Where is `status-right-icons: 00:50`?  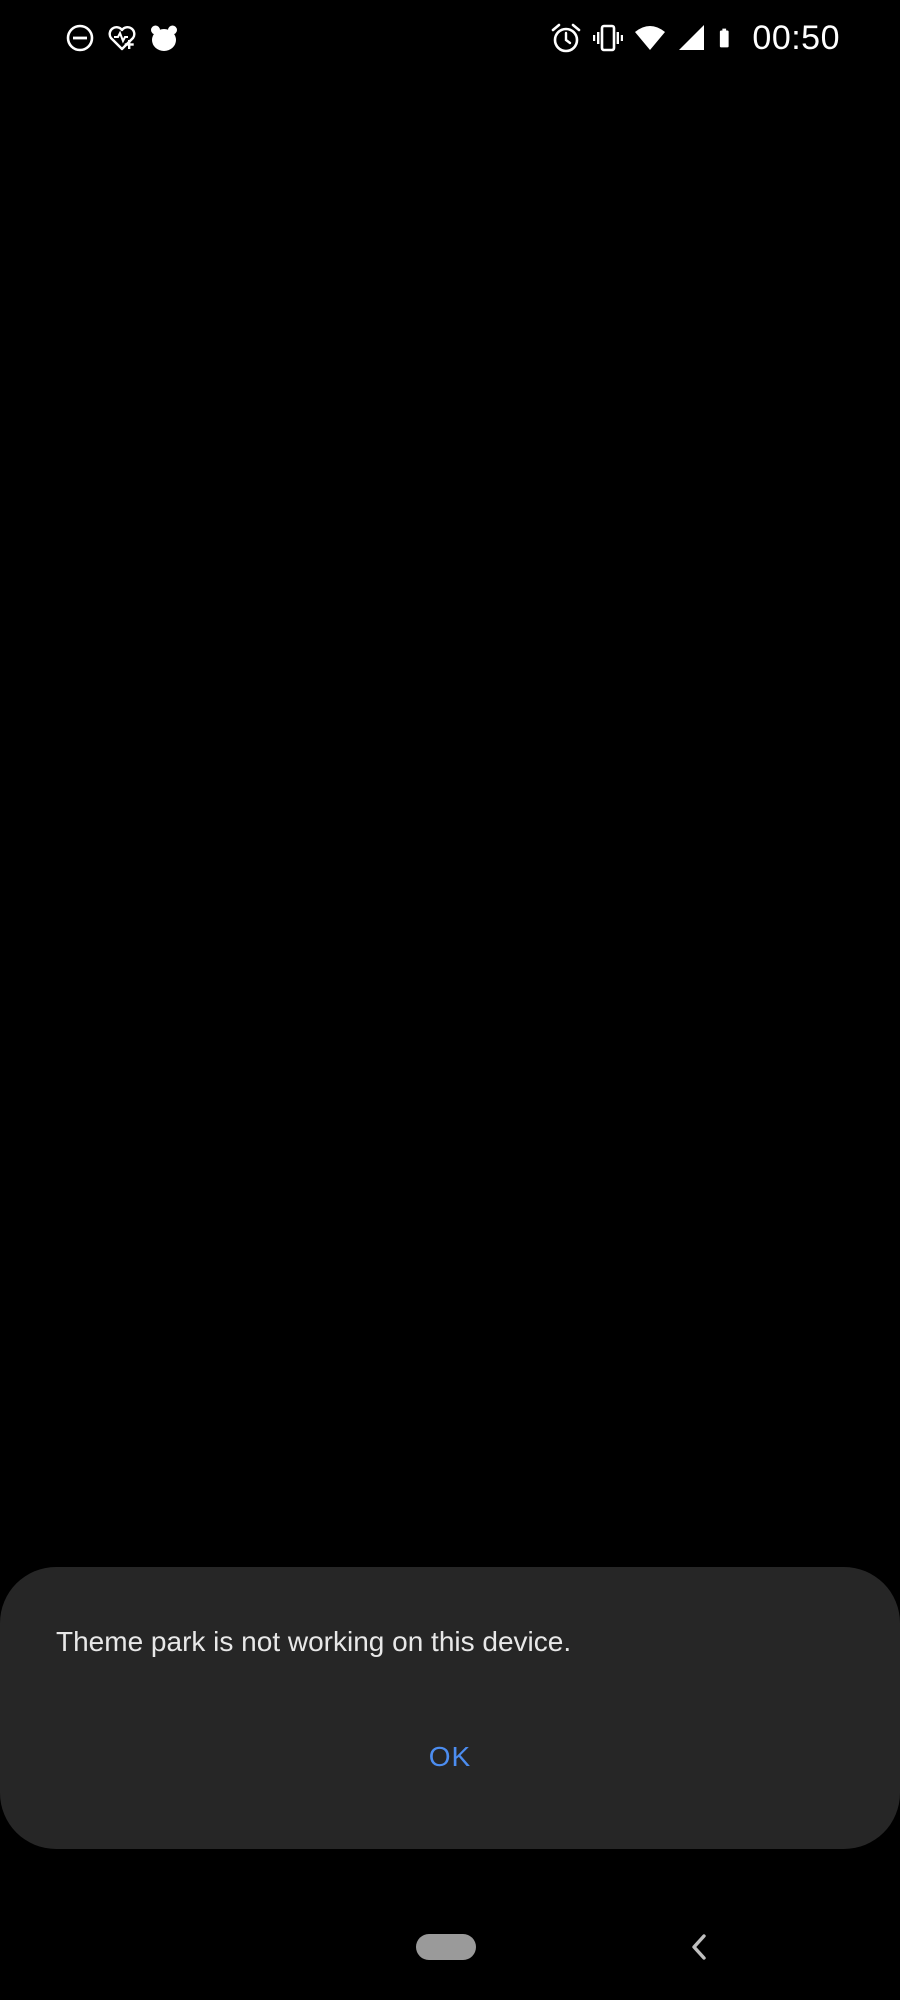
status-right-icons: 00:50 is located at coordinates (695, 38).